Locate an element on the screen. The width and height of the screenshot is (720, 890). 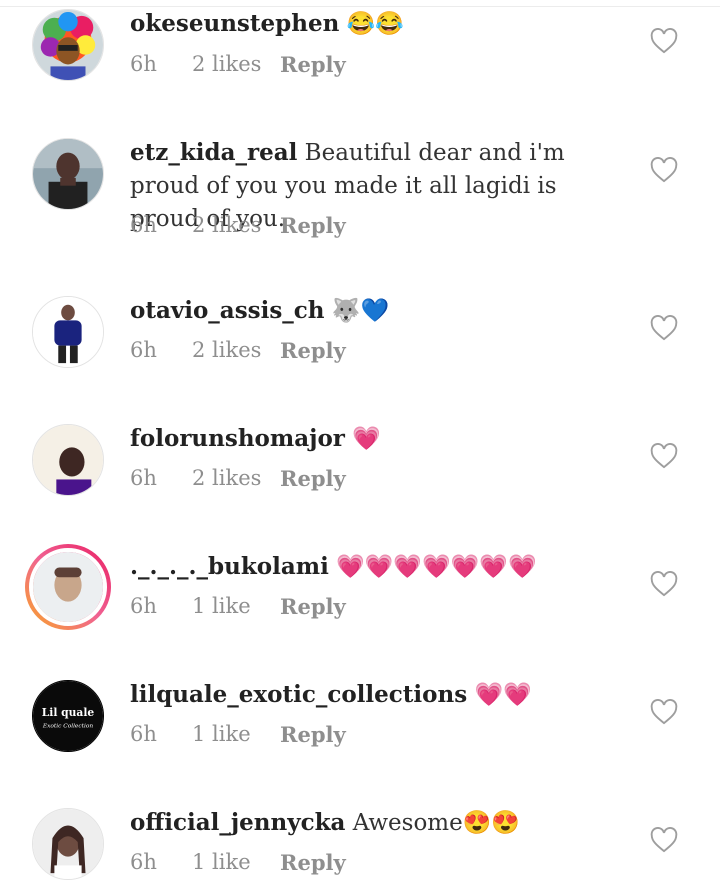
woman-portrait-avatar is located at coordinates (68, 587).